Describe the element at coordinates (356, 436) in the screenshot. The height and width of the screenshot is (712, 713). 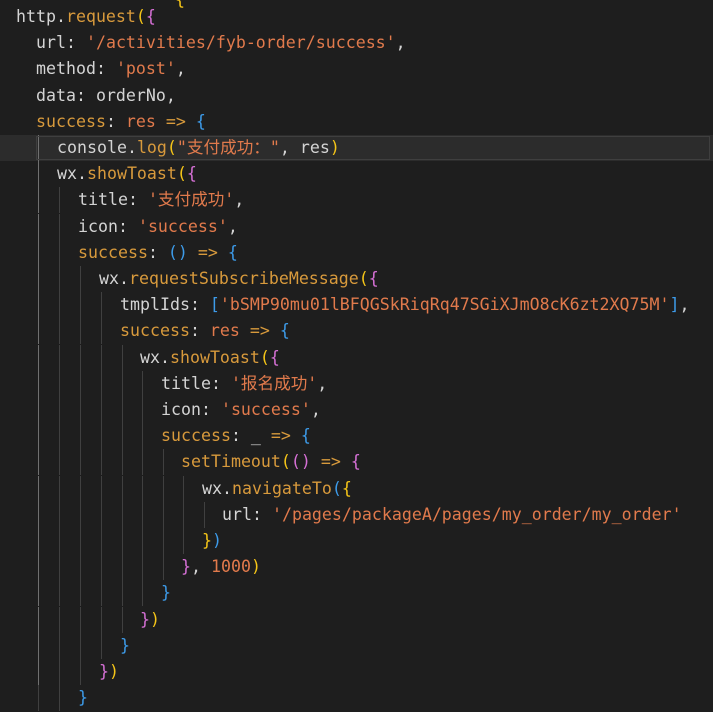
I see `code-line: success: _ => {` at that location.